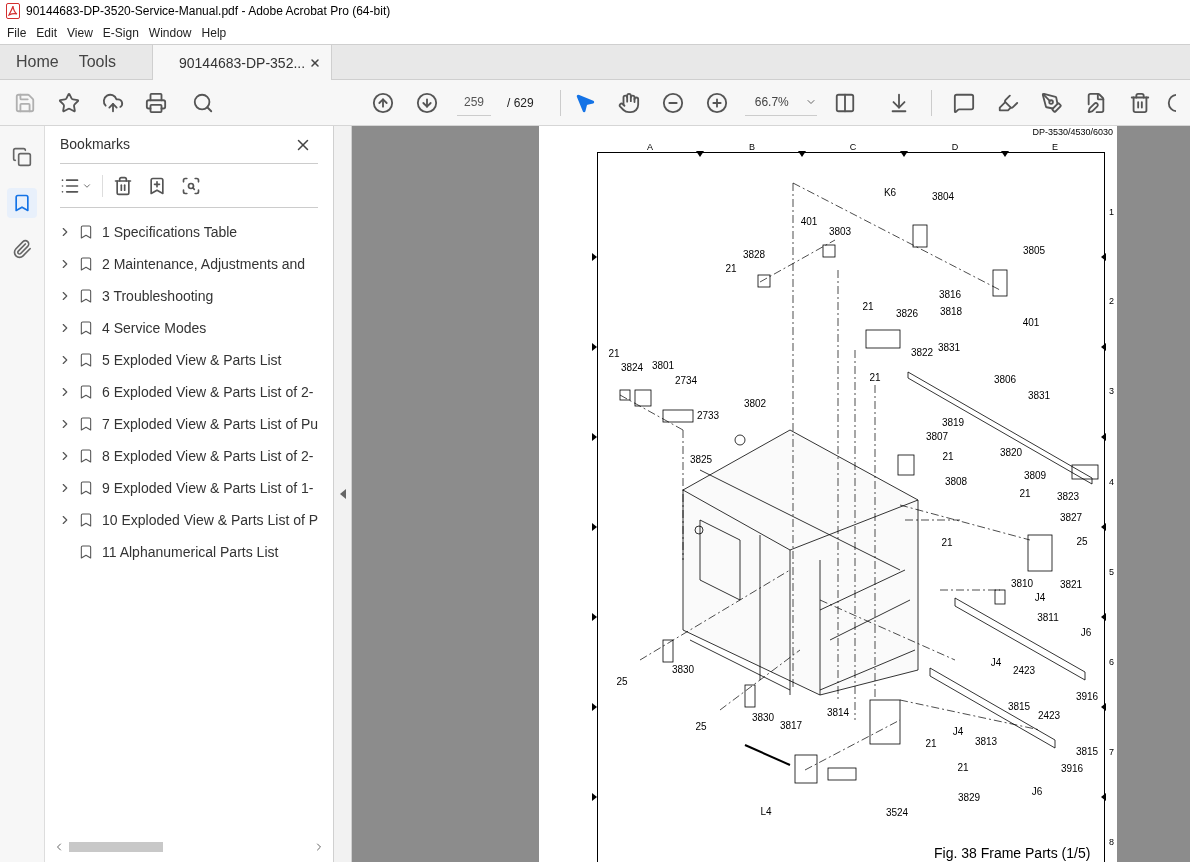 The width and height of the screenshot is (1190, 862). I want to click on callout-label: 3819, so click(953, 422).